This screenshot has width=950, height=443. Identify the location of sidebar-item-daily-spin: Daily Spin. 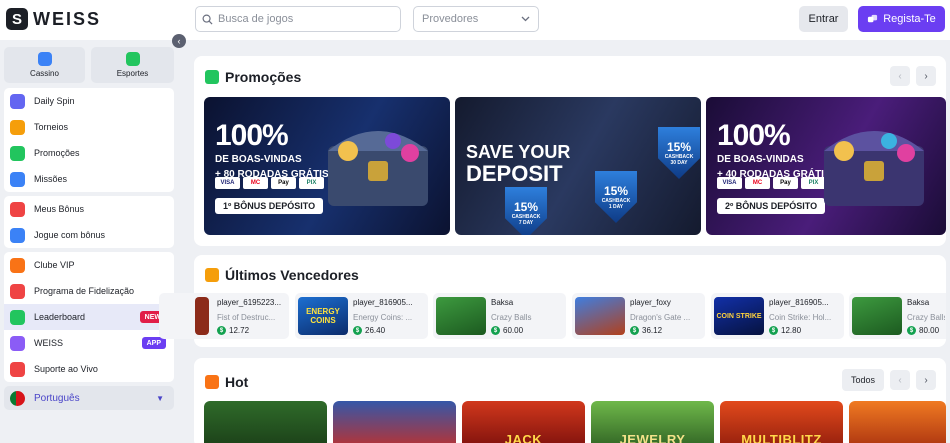
(89, 101).